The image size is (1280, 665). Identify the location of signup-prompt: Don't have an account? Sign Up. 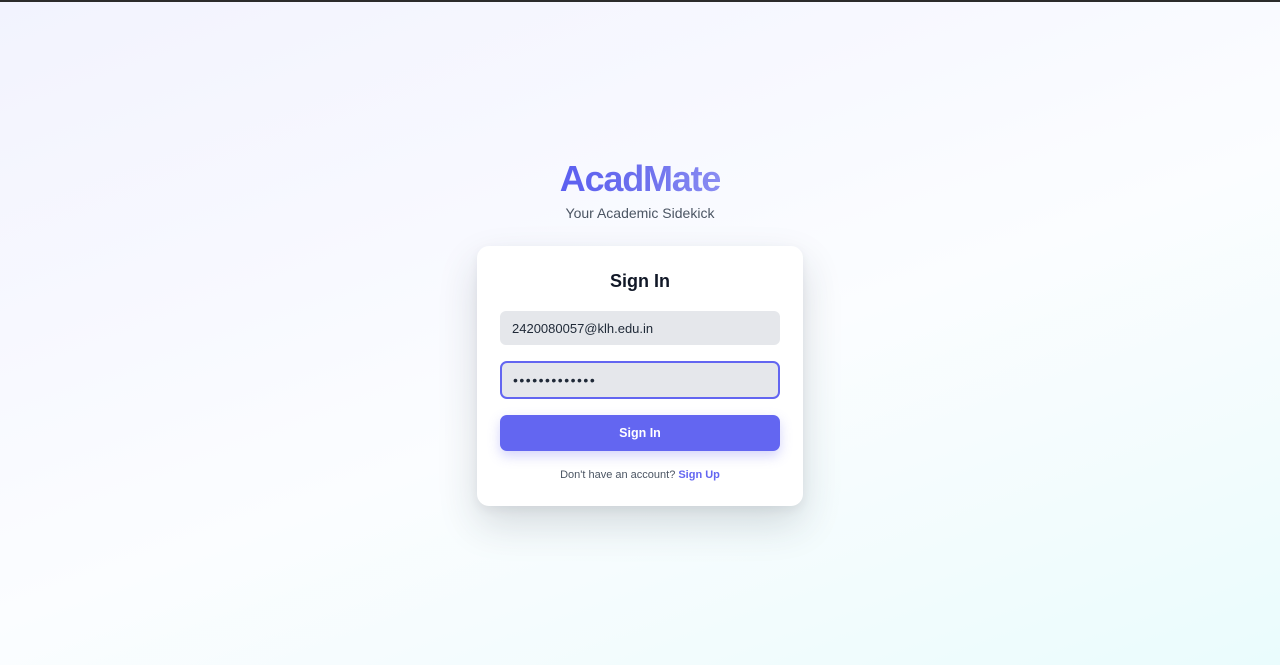
(640, 475).